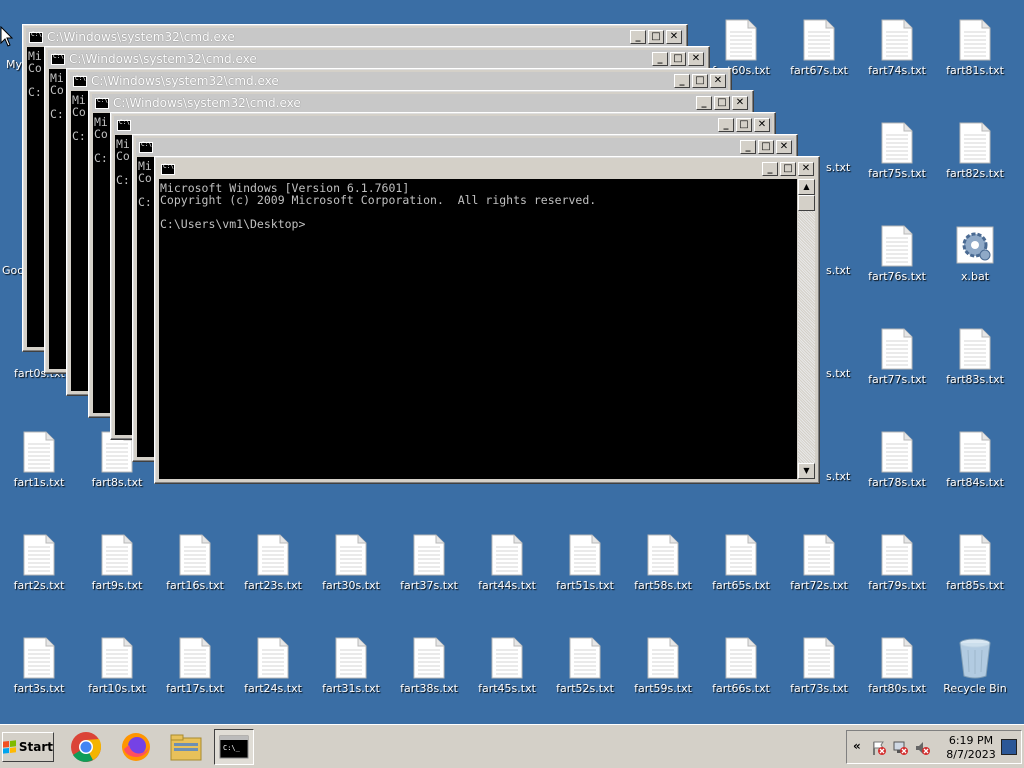 The width and height of the screenshot is (1024, 768). I want to click on desktop-icon: fart9s.txt, so click(117, 568).